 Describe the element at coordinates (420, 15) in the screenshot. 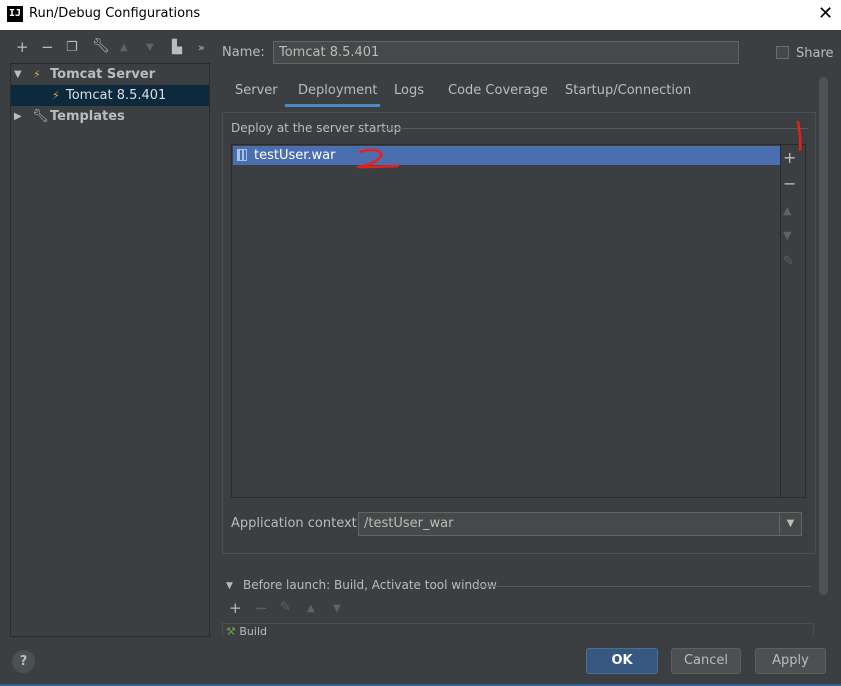

I see `title-bar: IJ Run/Debug Configurations ✕` at that location.